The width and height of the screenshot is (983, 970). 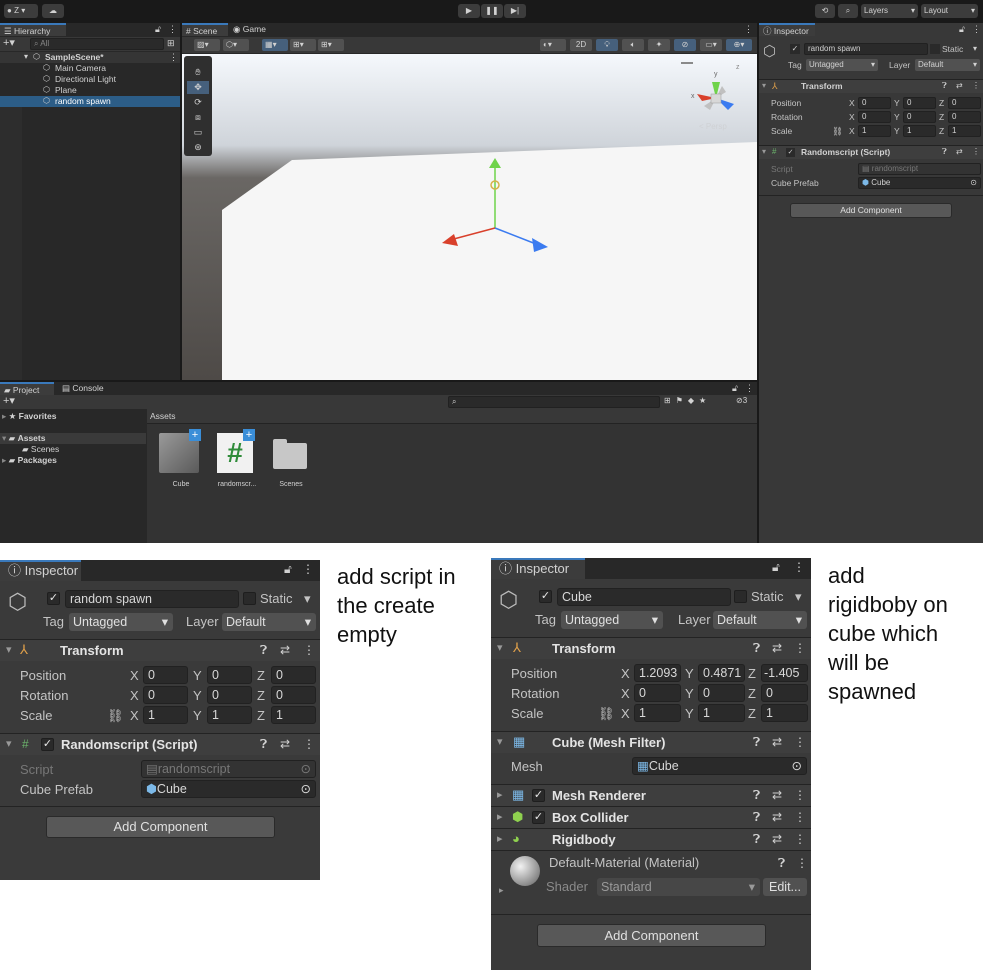 What do you see at coordinates (871, 152) in the screenshot?
I see `script-component-header: ▾ # ✓ Randomscript (Script) ❓︎ ⇄ ⋮` at bounding box center [871, 152].